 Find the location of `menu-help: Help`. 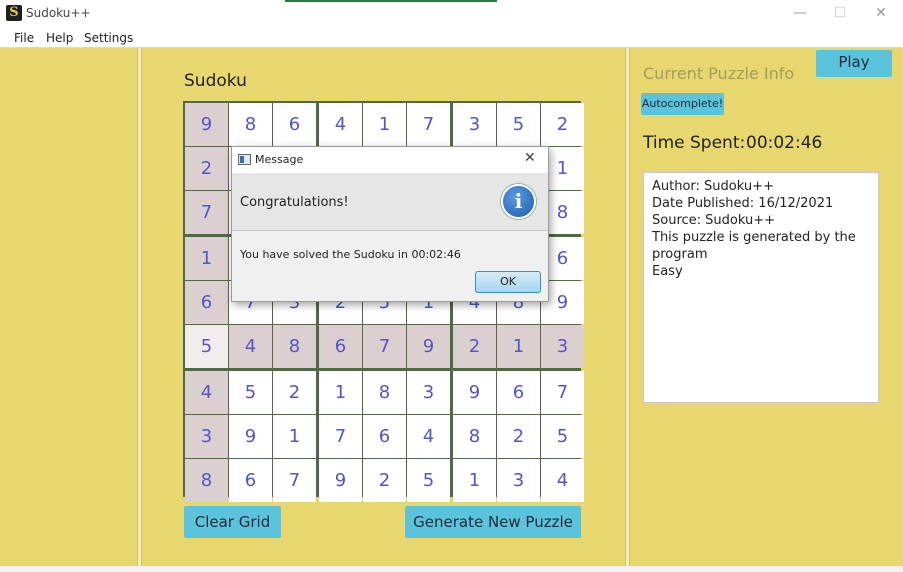

menu-help: Help is located at coordinates (59, 38).